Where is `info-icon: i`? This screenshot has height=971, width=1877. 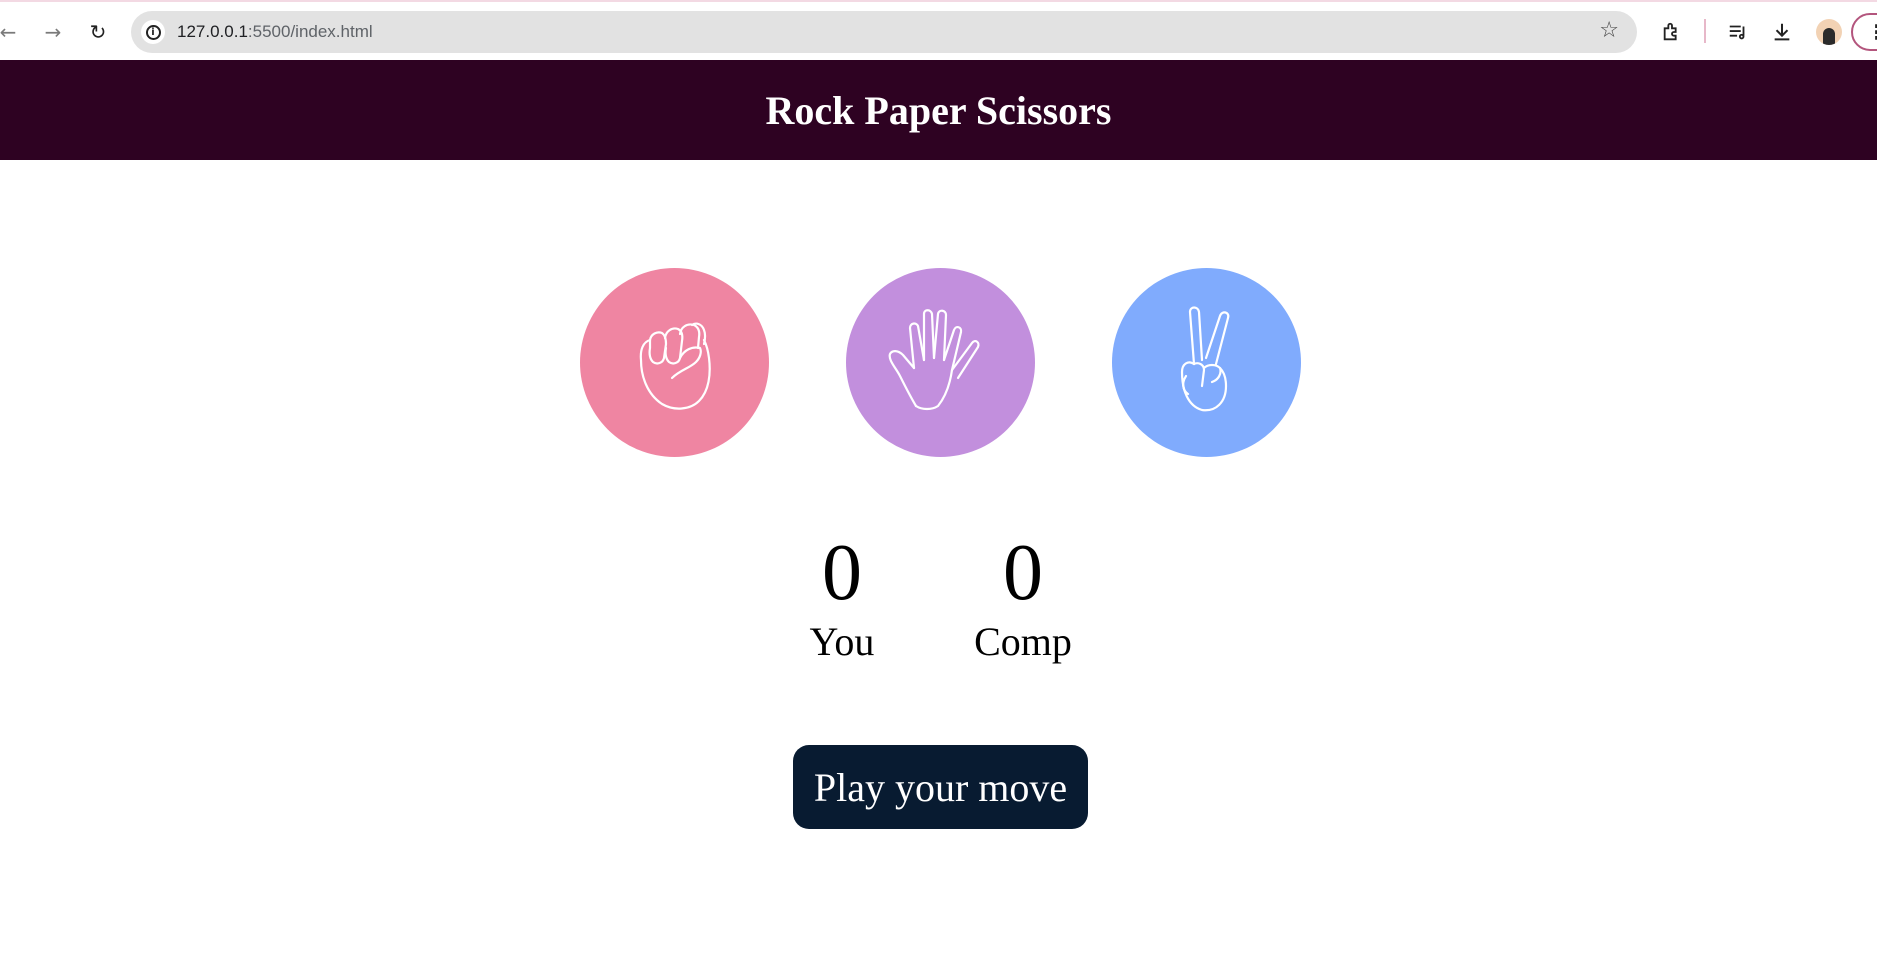 info-icon: i is located at coordinates (153, 32).